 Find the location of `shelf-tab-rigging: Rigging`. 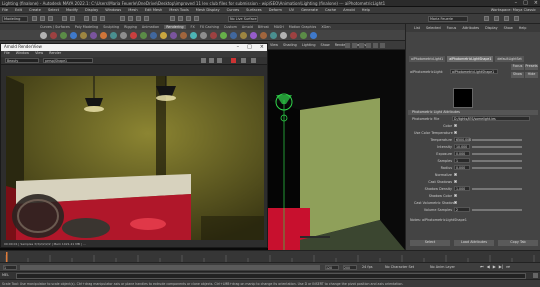

shelf-tab-rigging: Rigging is located at coordinates (130, 27).